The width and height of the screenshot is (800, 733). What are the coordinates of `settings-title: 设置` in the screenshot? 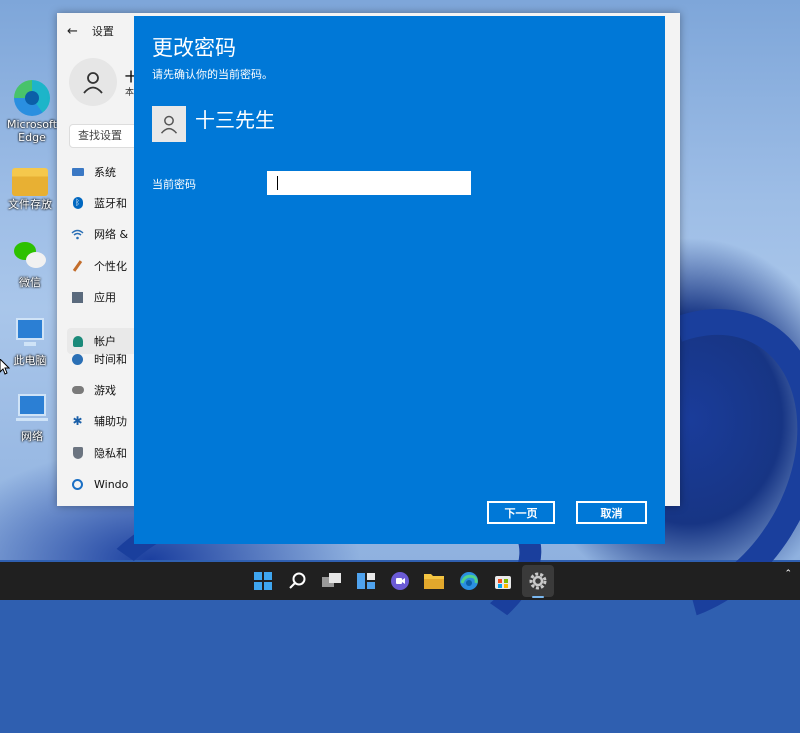 It's located at (102, 31).